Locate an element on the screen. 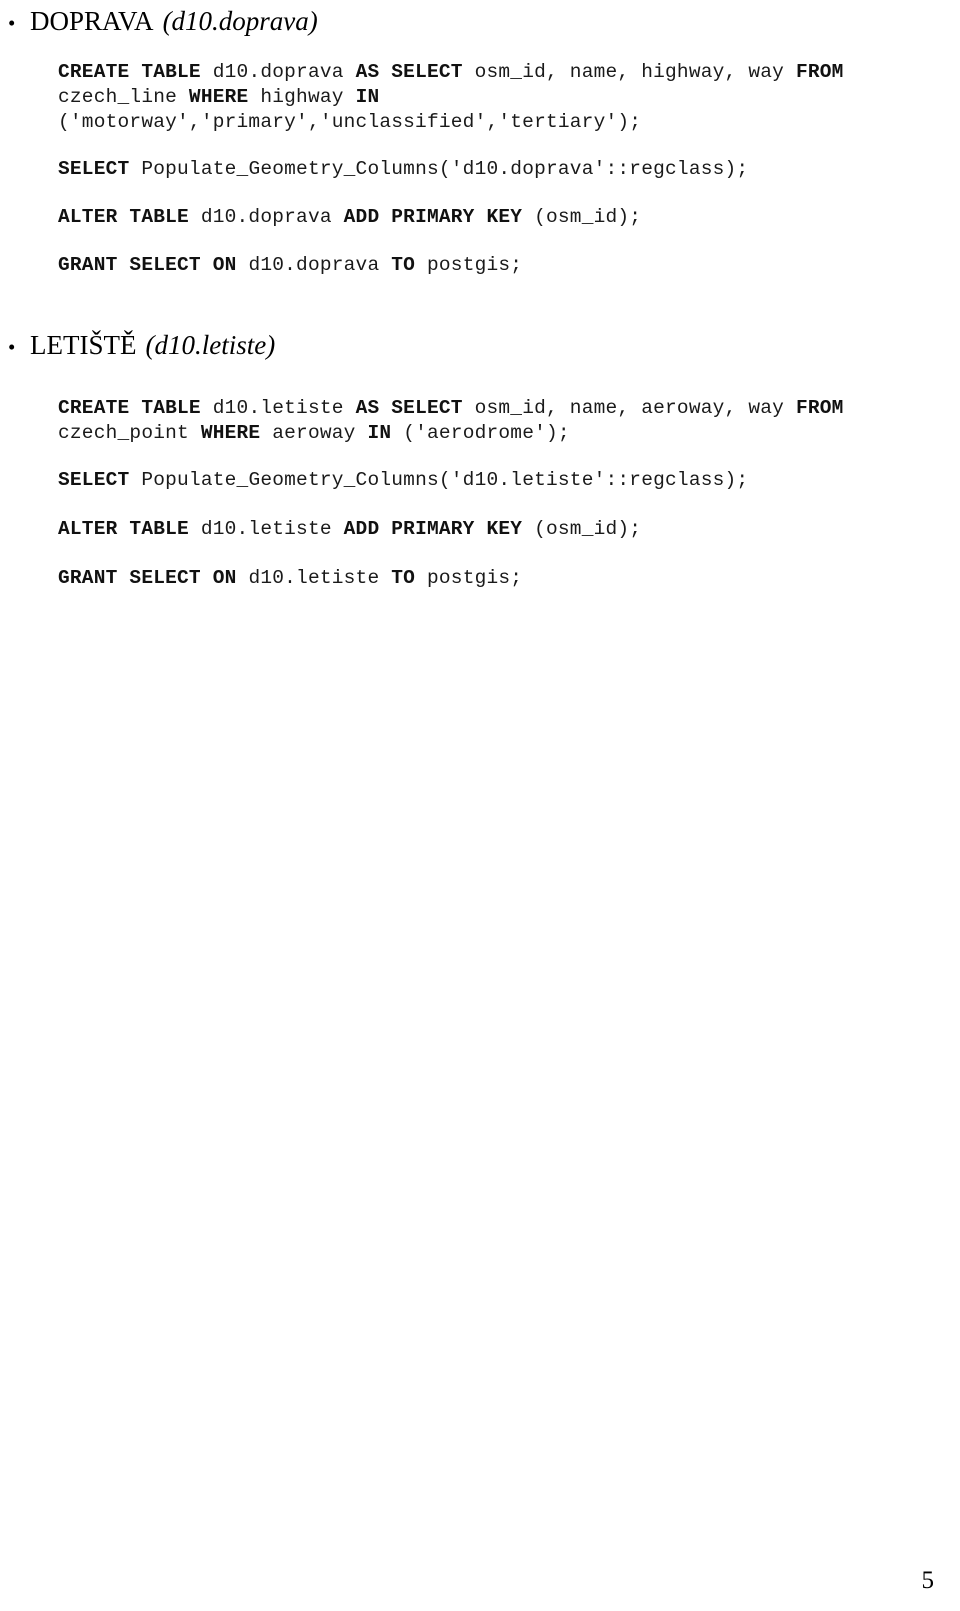 The width and height of the screenshot is (960, 1611). page-number: 5 is located at coordinates (928, 1580).